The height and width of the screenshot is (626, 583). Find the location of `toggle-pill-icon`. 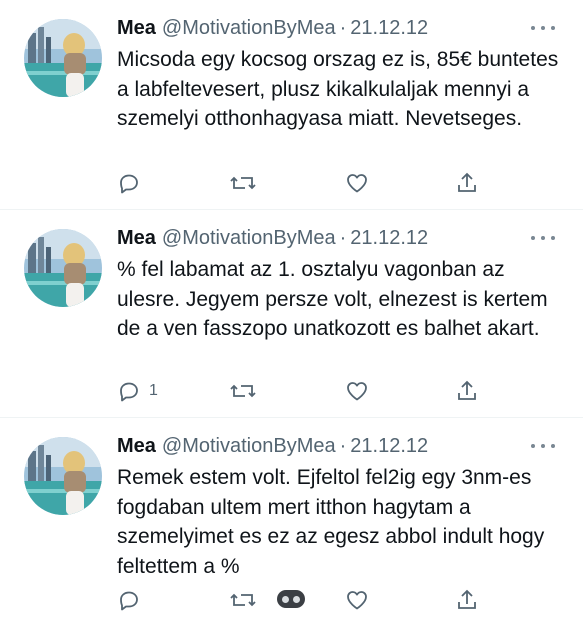

toggle-pill-icon is located at coordinates (291, 599).